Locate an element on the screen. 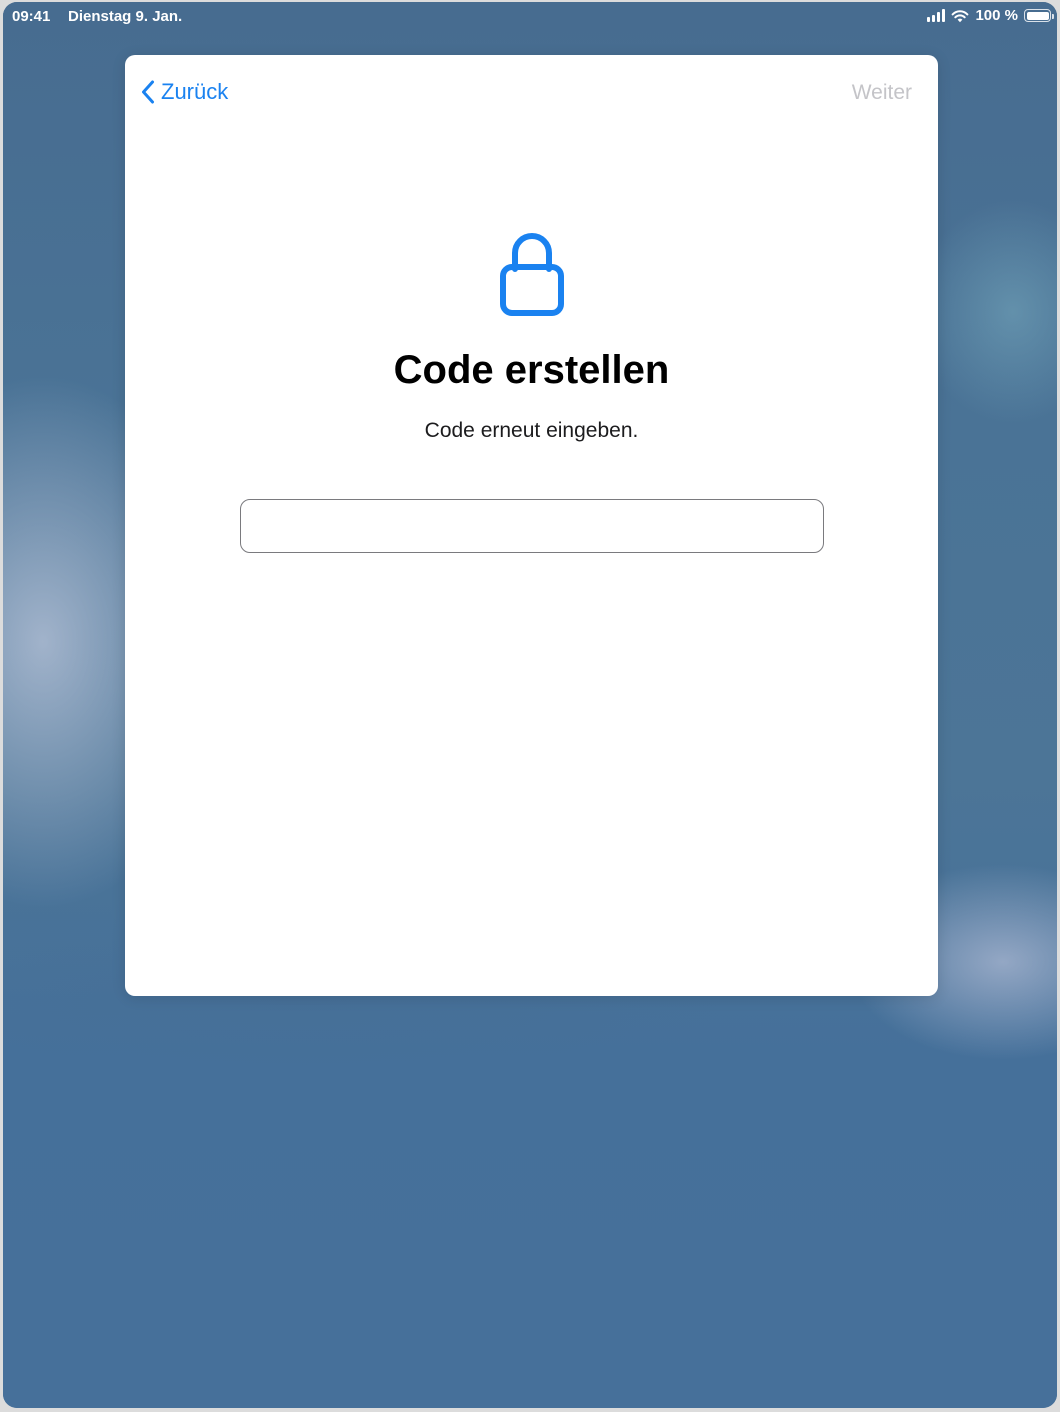 The width and height of the screenshot is (1060, 1412). status-date: Dienstag 9. Jan. is located at coordinates (125, 16).